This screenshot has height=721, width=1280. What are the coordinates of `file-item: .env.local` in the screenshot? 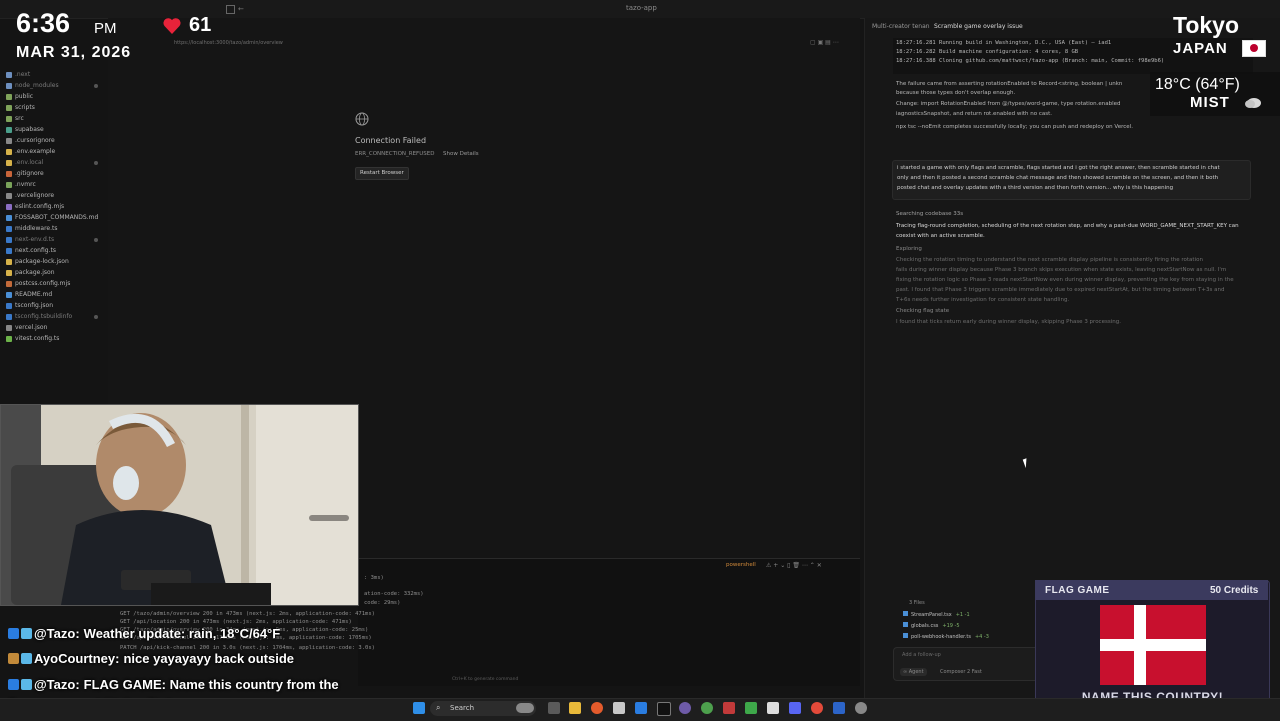 It's located at (24, 162).